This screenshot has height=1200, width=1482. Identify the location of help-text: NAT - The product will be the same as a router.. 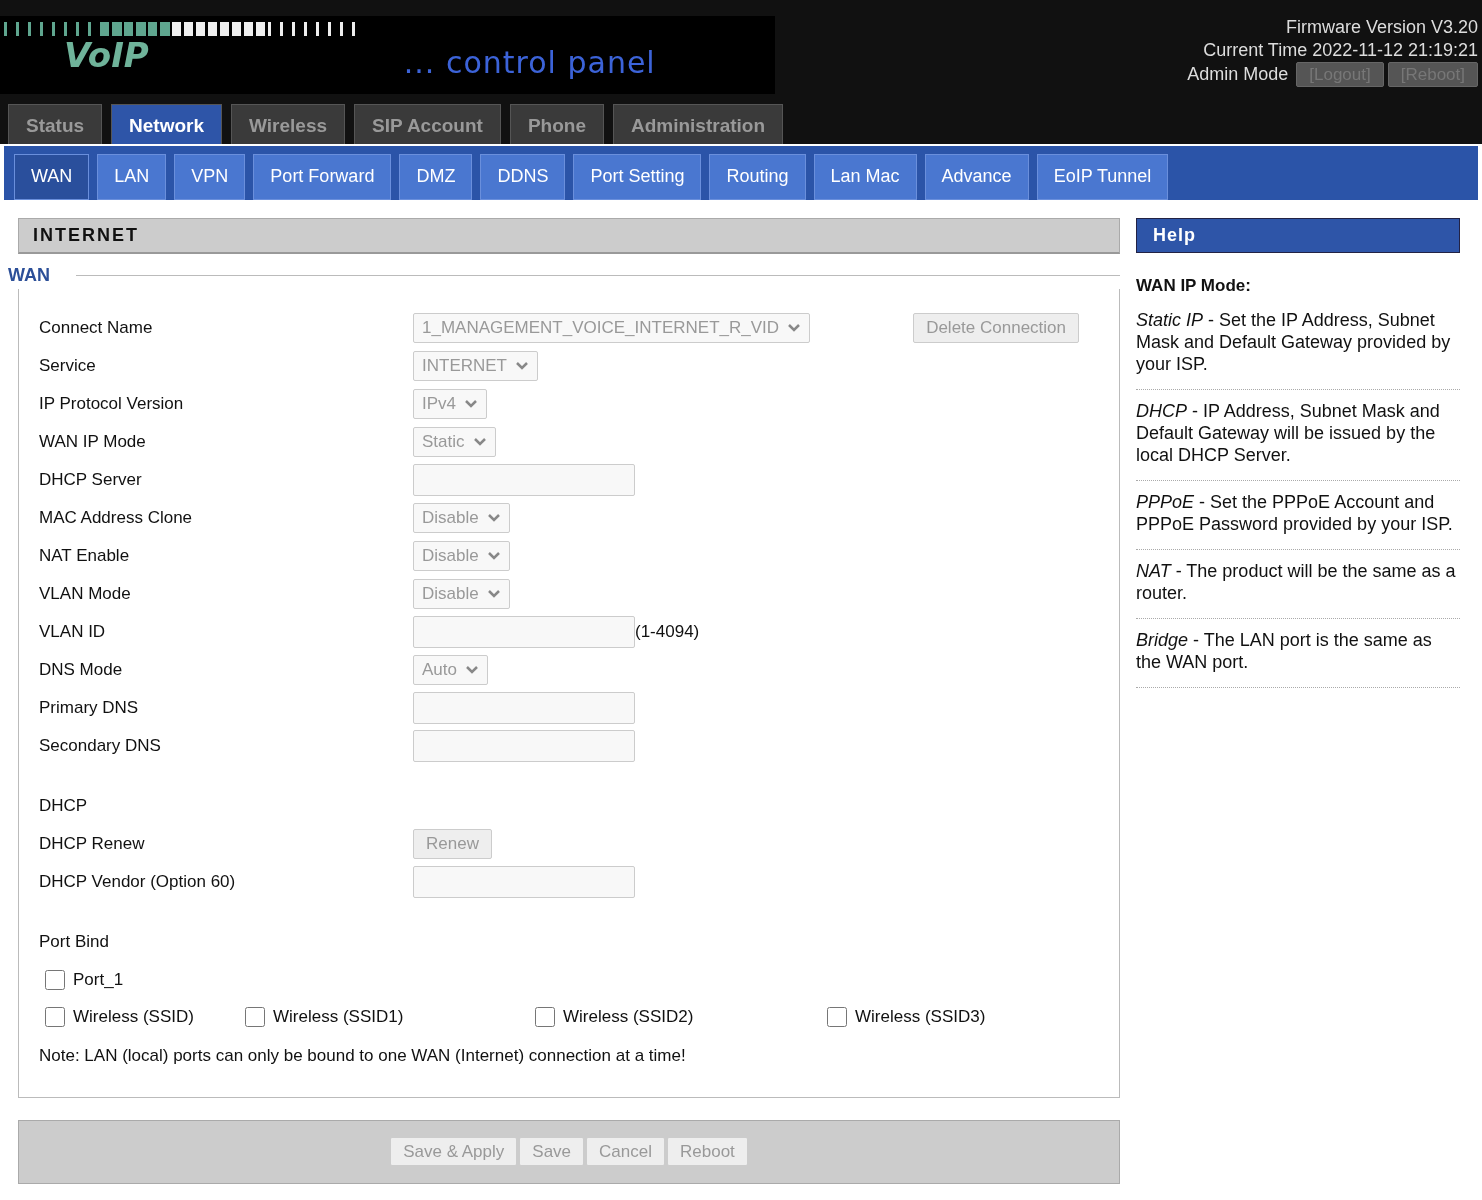
(1298, 584).